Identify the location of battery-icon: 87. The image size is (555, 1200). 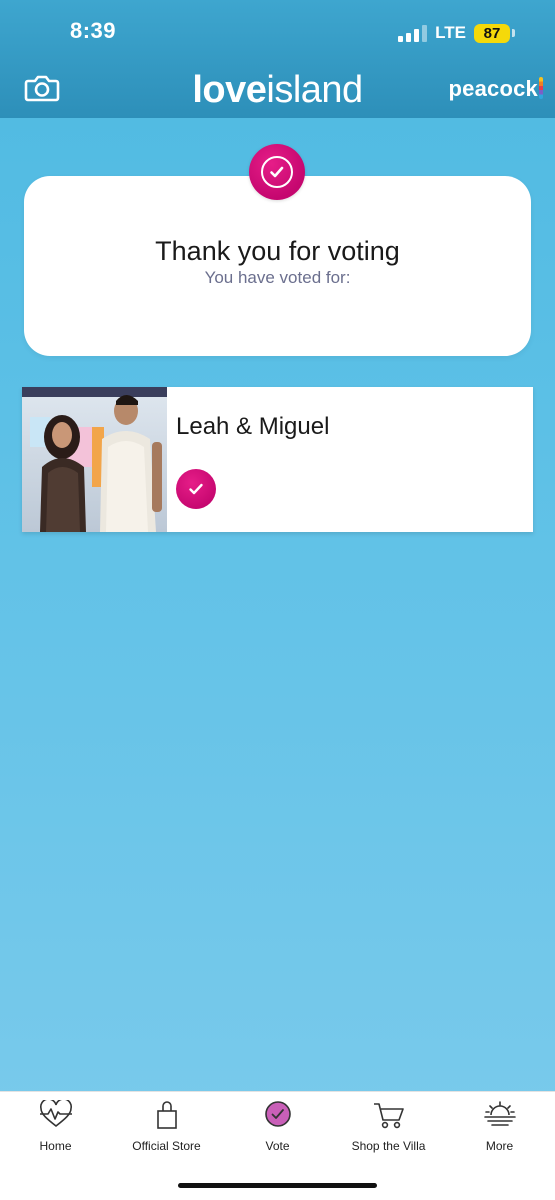
(494, 33).